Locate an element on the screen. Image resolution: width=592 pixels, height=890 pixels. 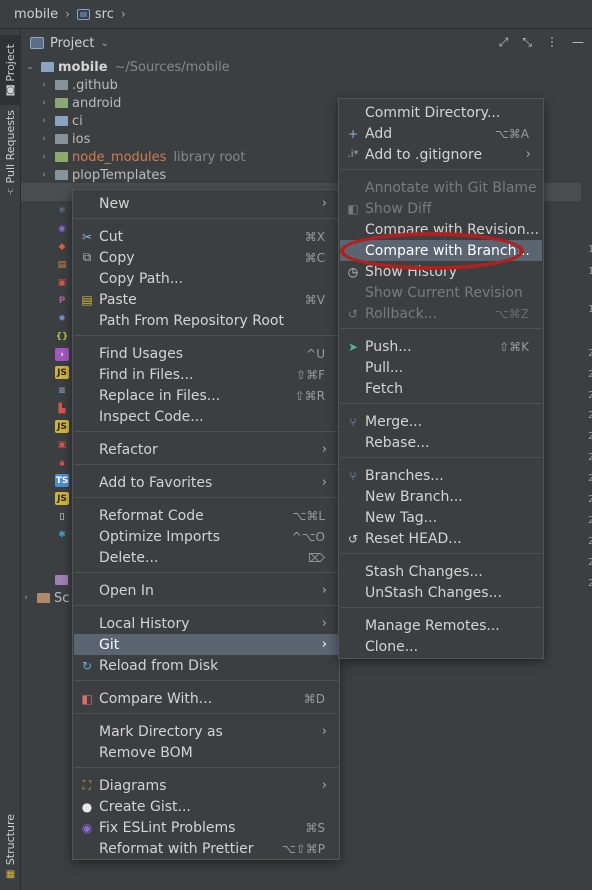
tab-structure: Structure ▦ is located at coordinates (10, 847).